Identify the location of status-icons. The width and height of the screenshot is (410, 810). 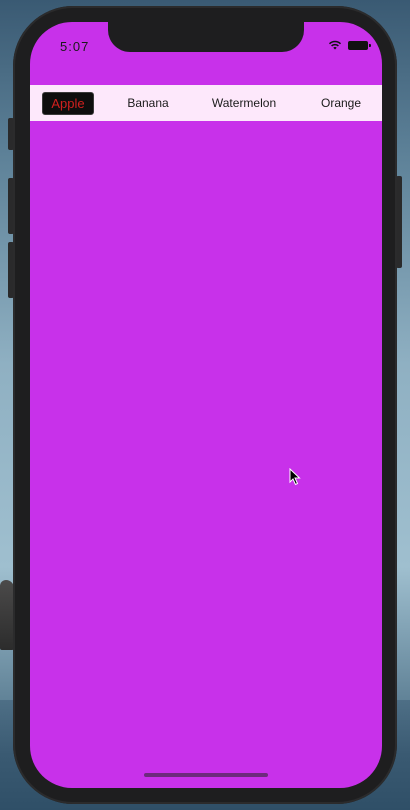
(349, 45).